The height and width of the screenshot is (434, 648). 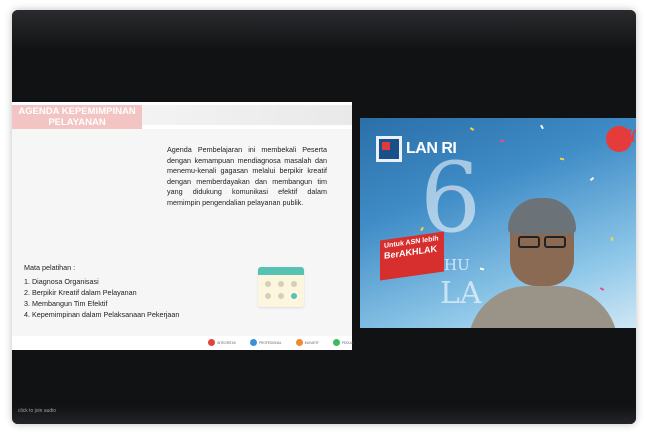 What do you see at coordinates (222, 342) in the screenshot?
I see `core-value-integritas: INTEGRITAS` at bounding box center [222, 342].